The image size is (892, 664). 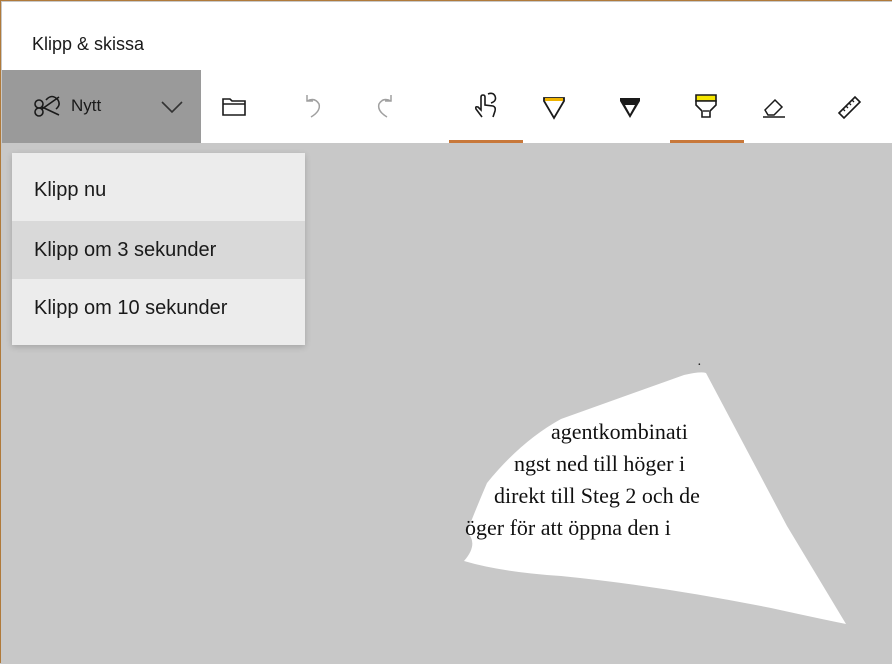 I want to click on app-title: Klipp & skissa, so click(x=88, y=44).